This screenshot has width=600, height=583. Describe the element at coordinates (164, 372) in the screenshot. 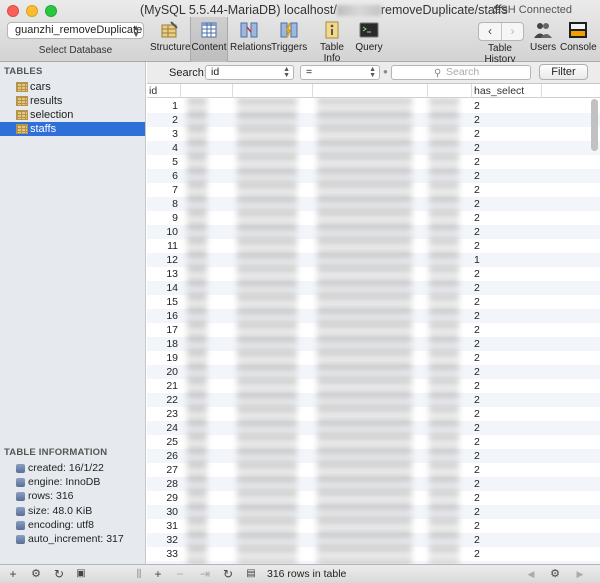

I see `cell-id: 20` at that location.